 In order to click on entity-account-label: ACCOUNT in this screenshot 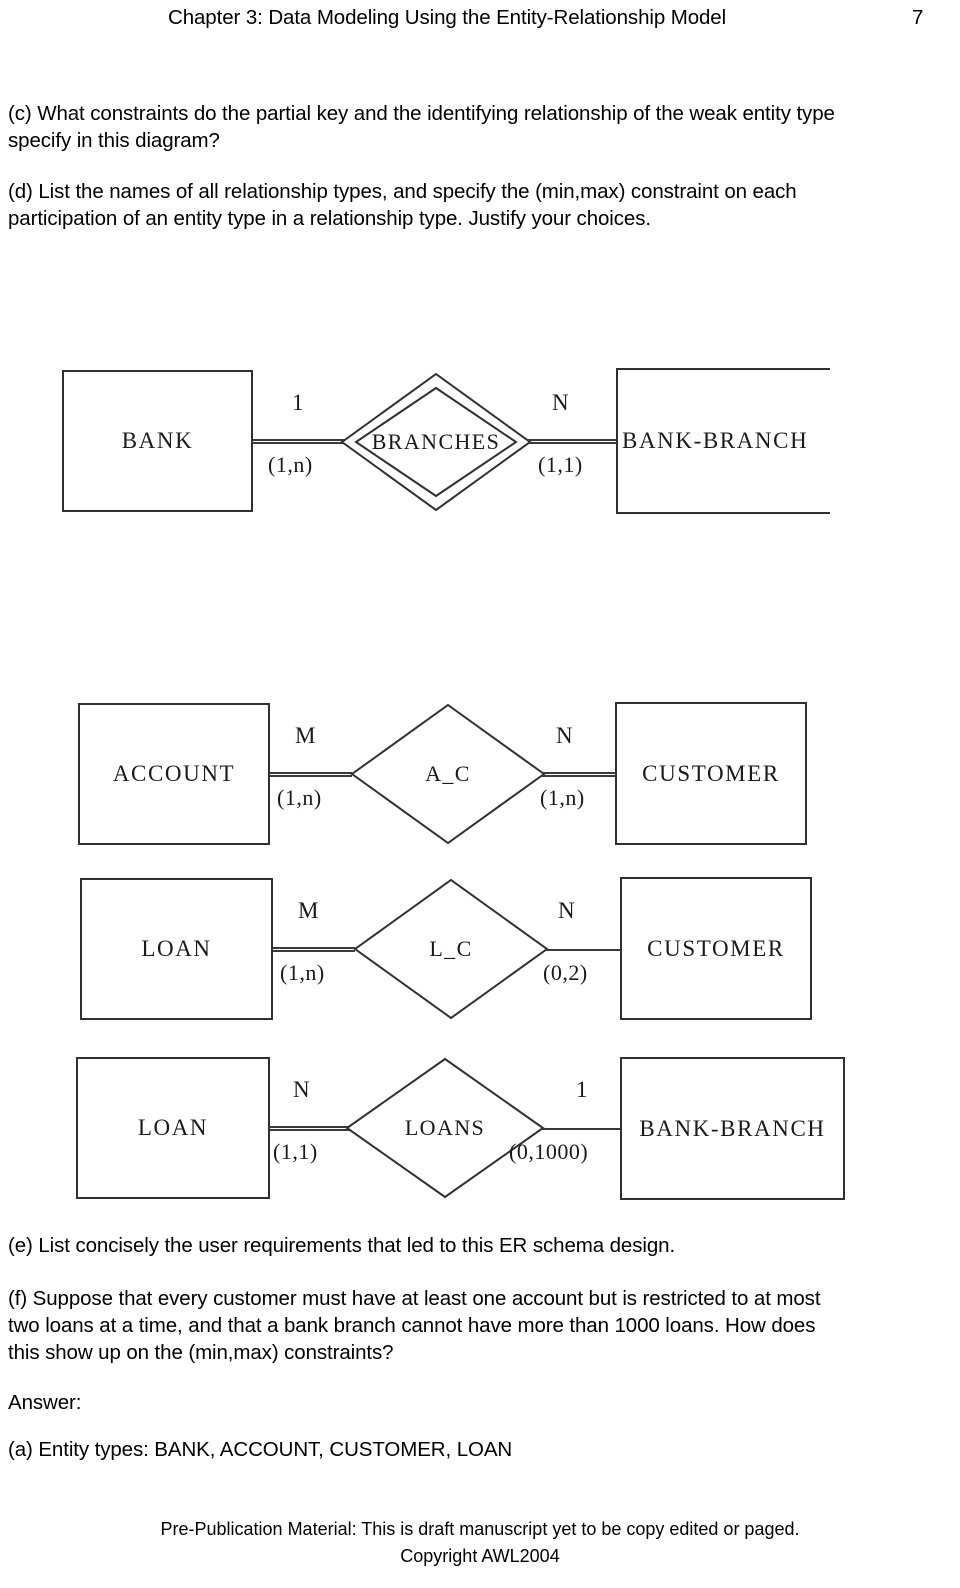, I will do `click(174, 773)`.